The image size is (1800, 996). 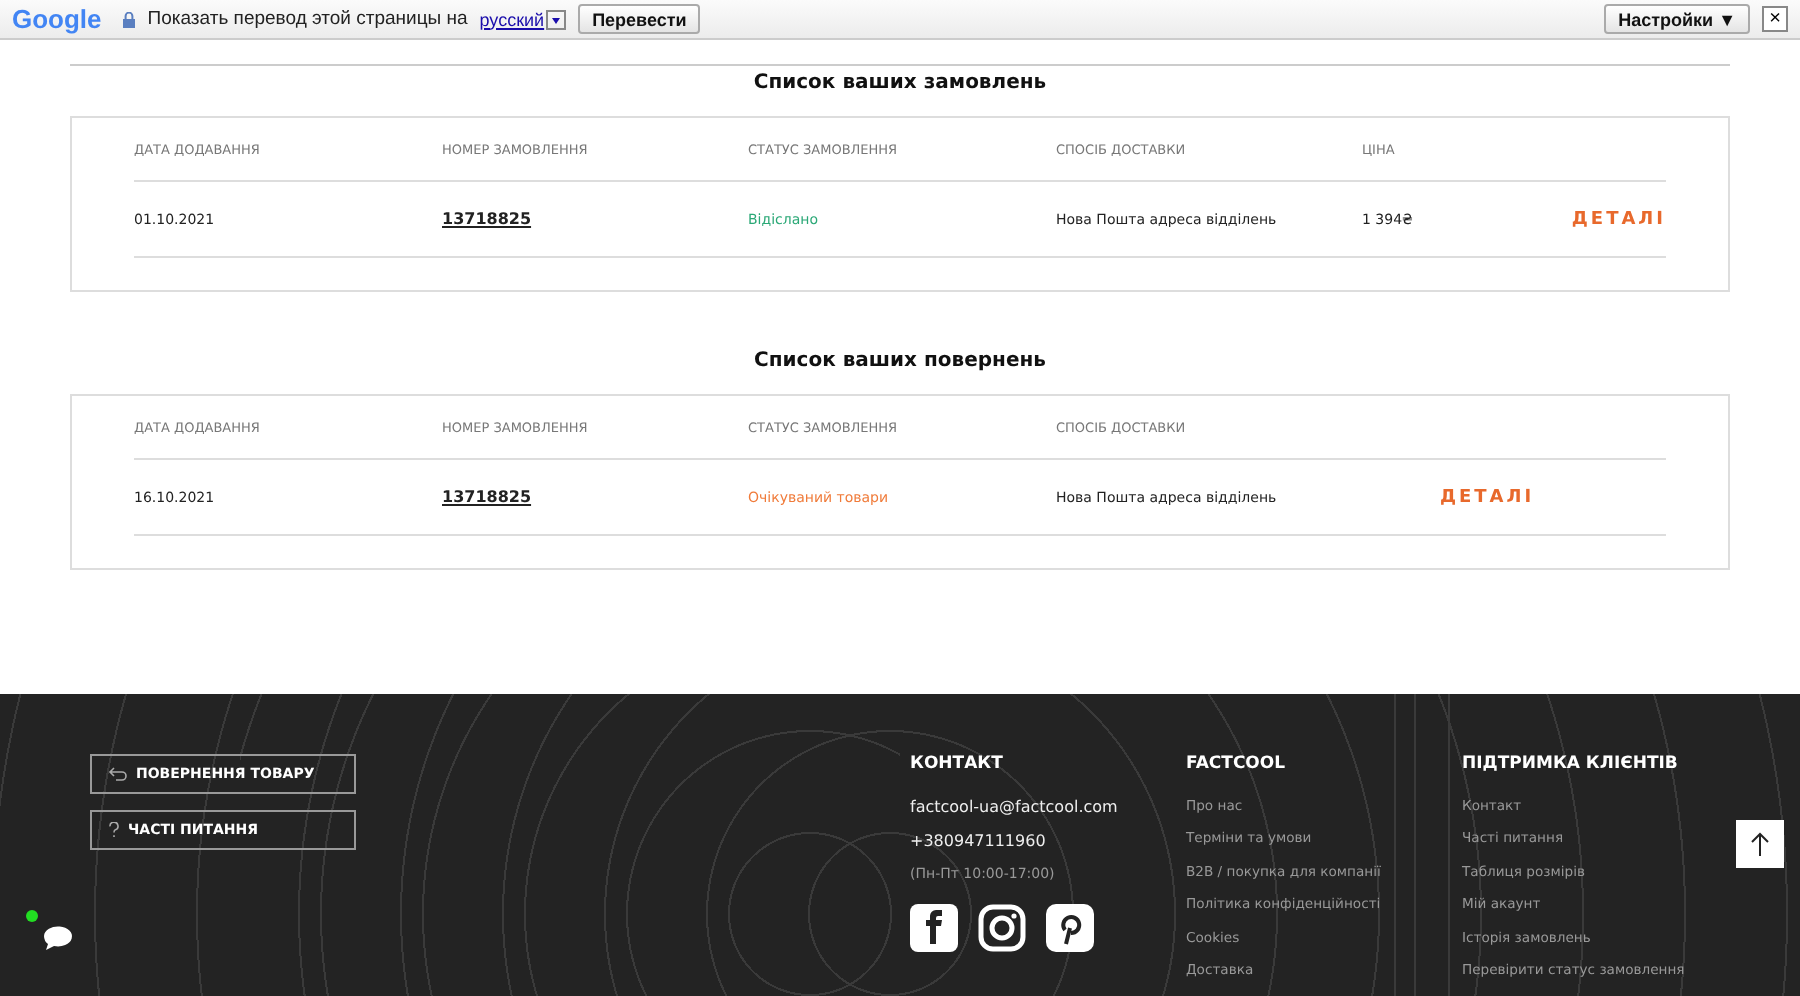 What do you see at coordinates (307, 19) in the screenshot?
I see `translate-prompt: Показать перевод этой страницы на` at bounding box center [307, 19].